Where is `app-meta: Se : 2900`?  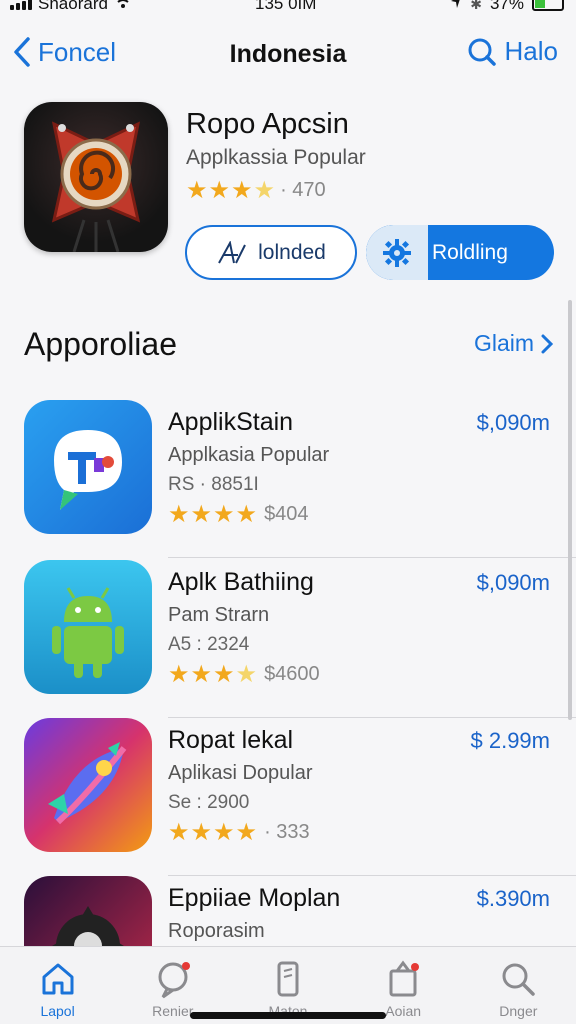 app-meta: Se : 2900 is located at coordinates (209, 802).